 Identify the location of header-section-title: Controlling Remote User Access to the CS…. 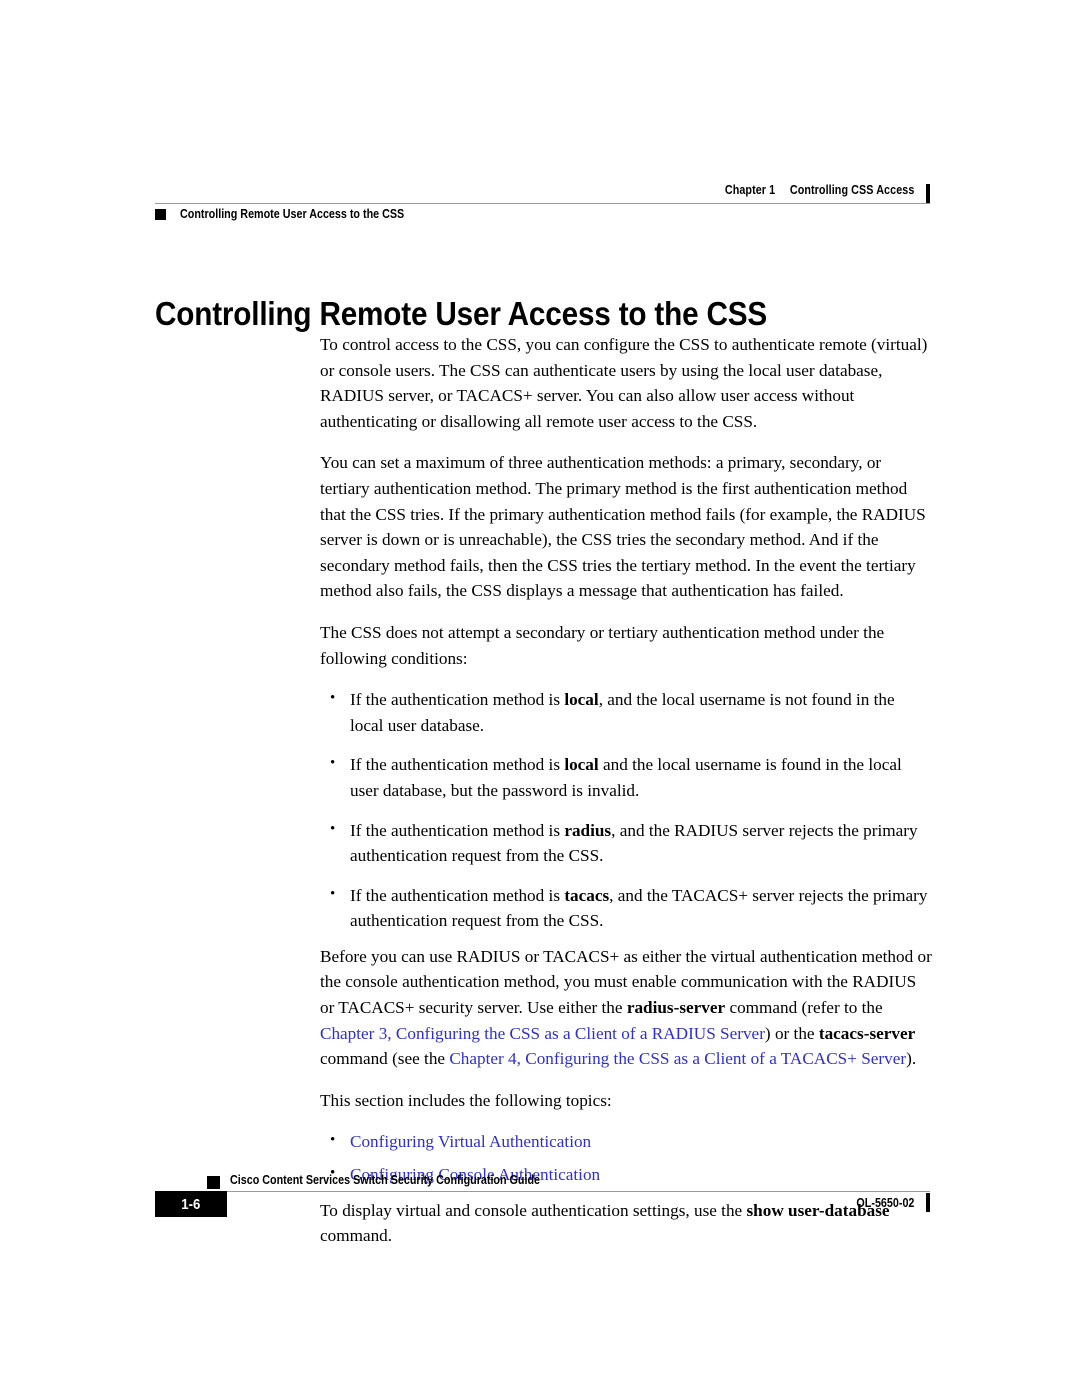
(292, 214).